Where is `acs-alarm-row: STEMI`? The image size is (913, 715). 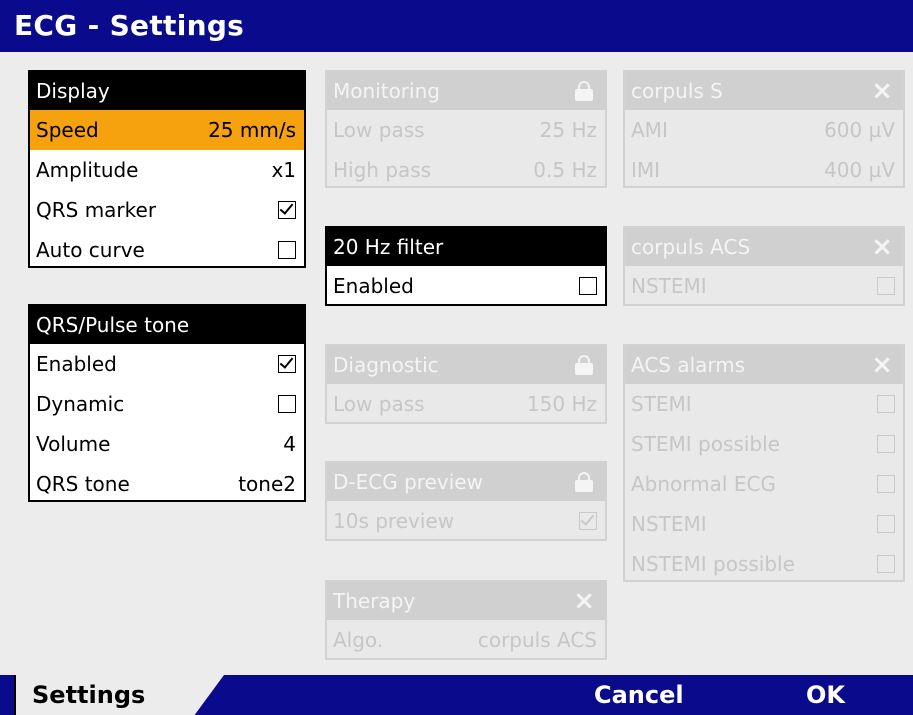
acs-alarm-row: STEMI is located at coordinates (764, 404).